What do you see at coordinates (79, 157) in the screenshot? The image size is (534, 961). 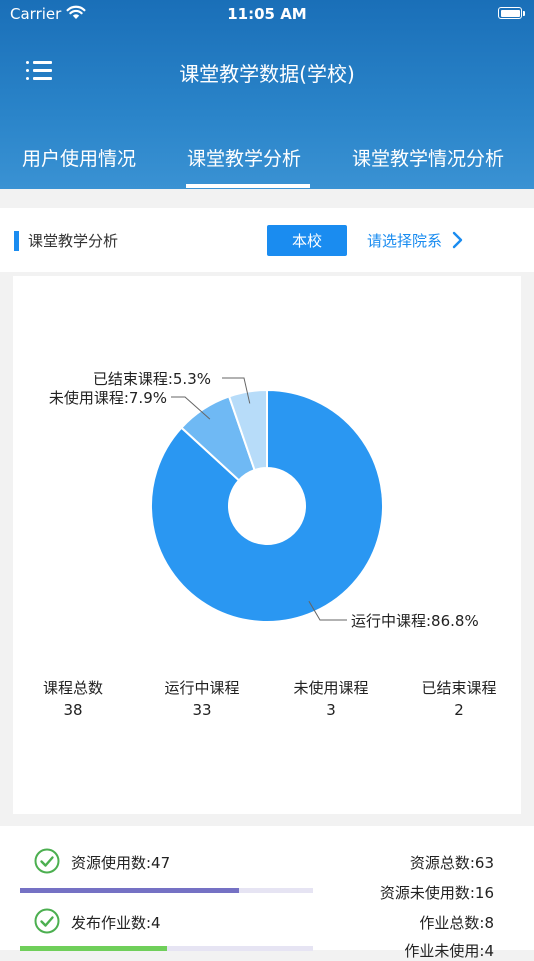 I see `tab-user-usage: 用户使用情况` at bounding box center [79, 157].